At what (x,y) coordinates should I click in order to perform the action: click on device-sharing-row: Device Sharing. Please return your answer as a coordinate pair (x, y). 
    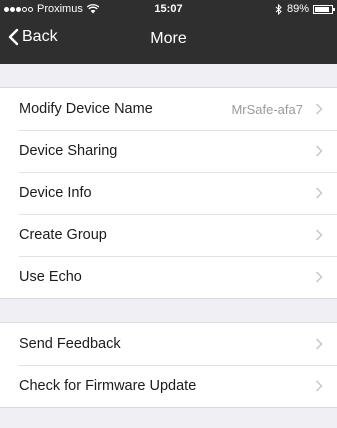
    Looking at the image, I should click on (168, 151).